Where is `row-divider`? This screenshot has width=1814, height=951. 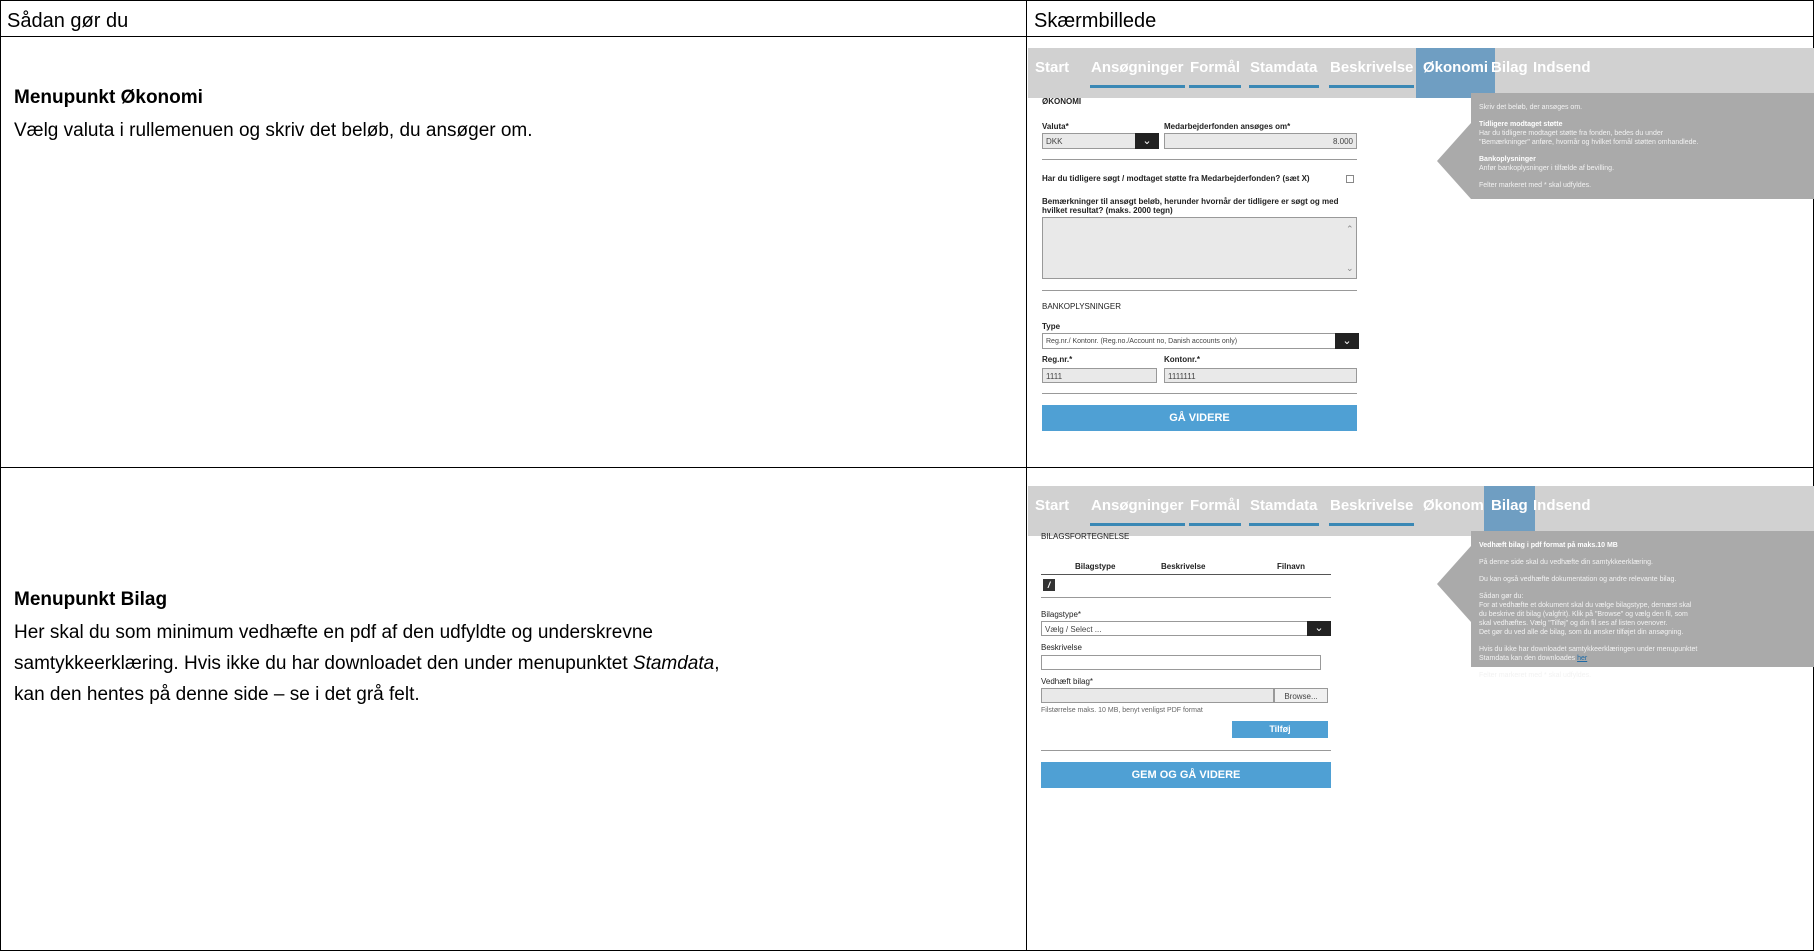 row-divider is located at coordinates (907, 467).